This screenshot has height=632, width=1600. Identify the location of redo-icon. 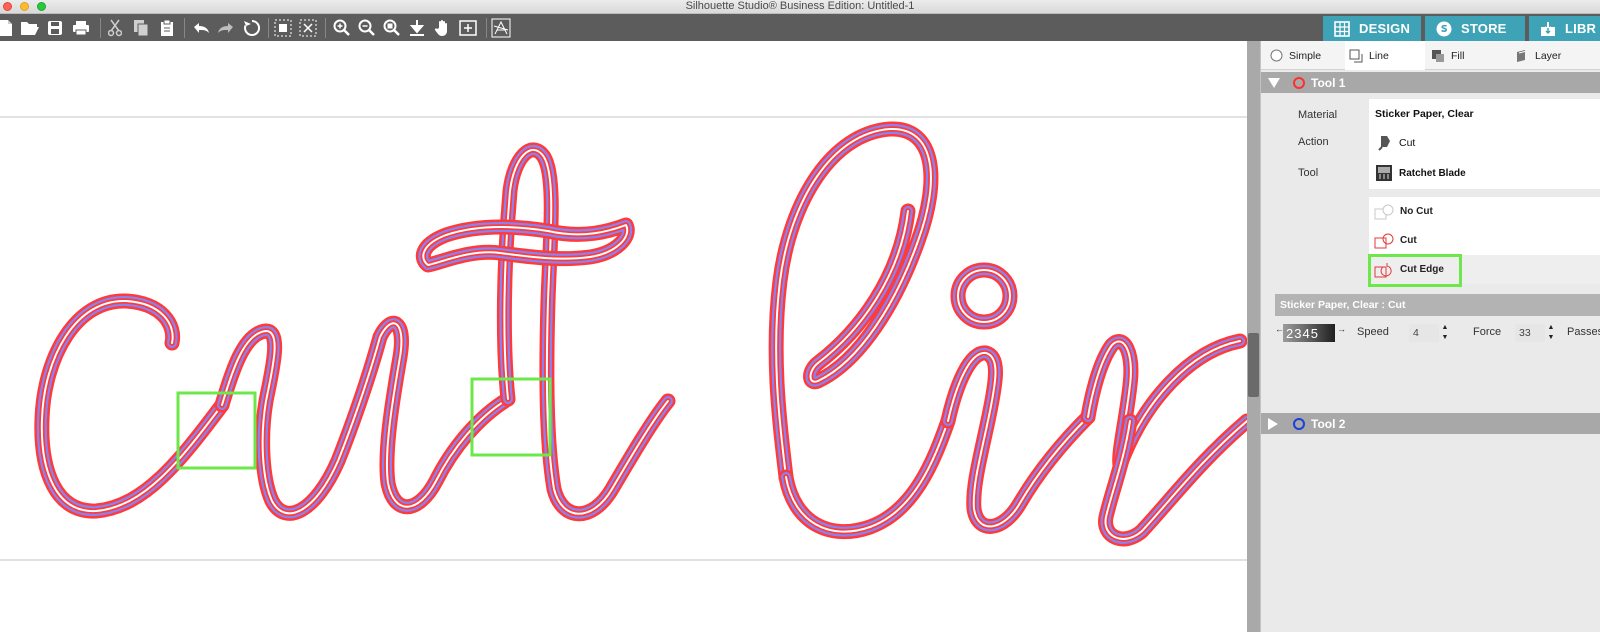
(226, 28).